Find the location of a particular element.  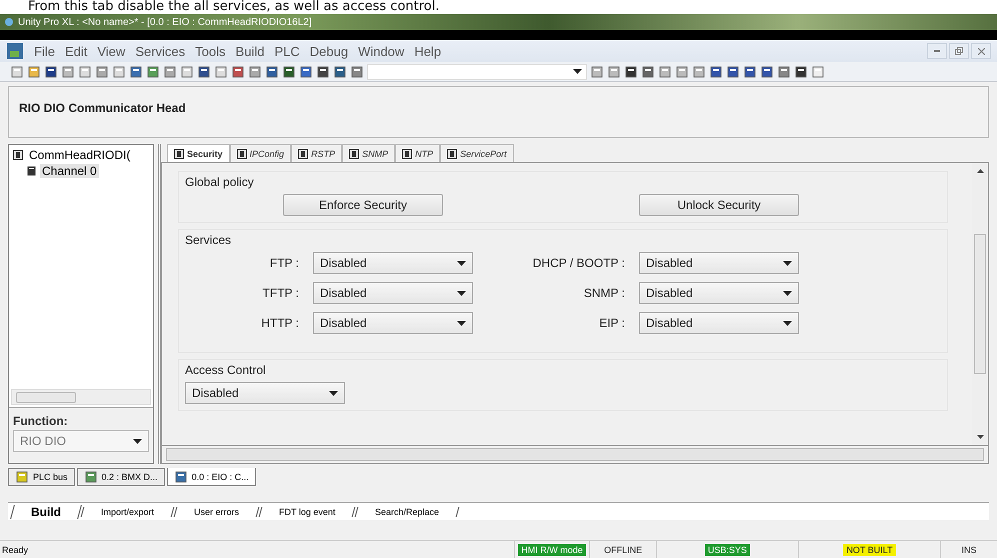

service-label: SNMP : is located at coordinates (604, 293).